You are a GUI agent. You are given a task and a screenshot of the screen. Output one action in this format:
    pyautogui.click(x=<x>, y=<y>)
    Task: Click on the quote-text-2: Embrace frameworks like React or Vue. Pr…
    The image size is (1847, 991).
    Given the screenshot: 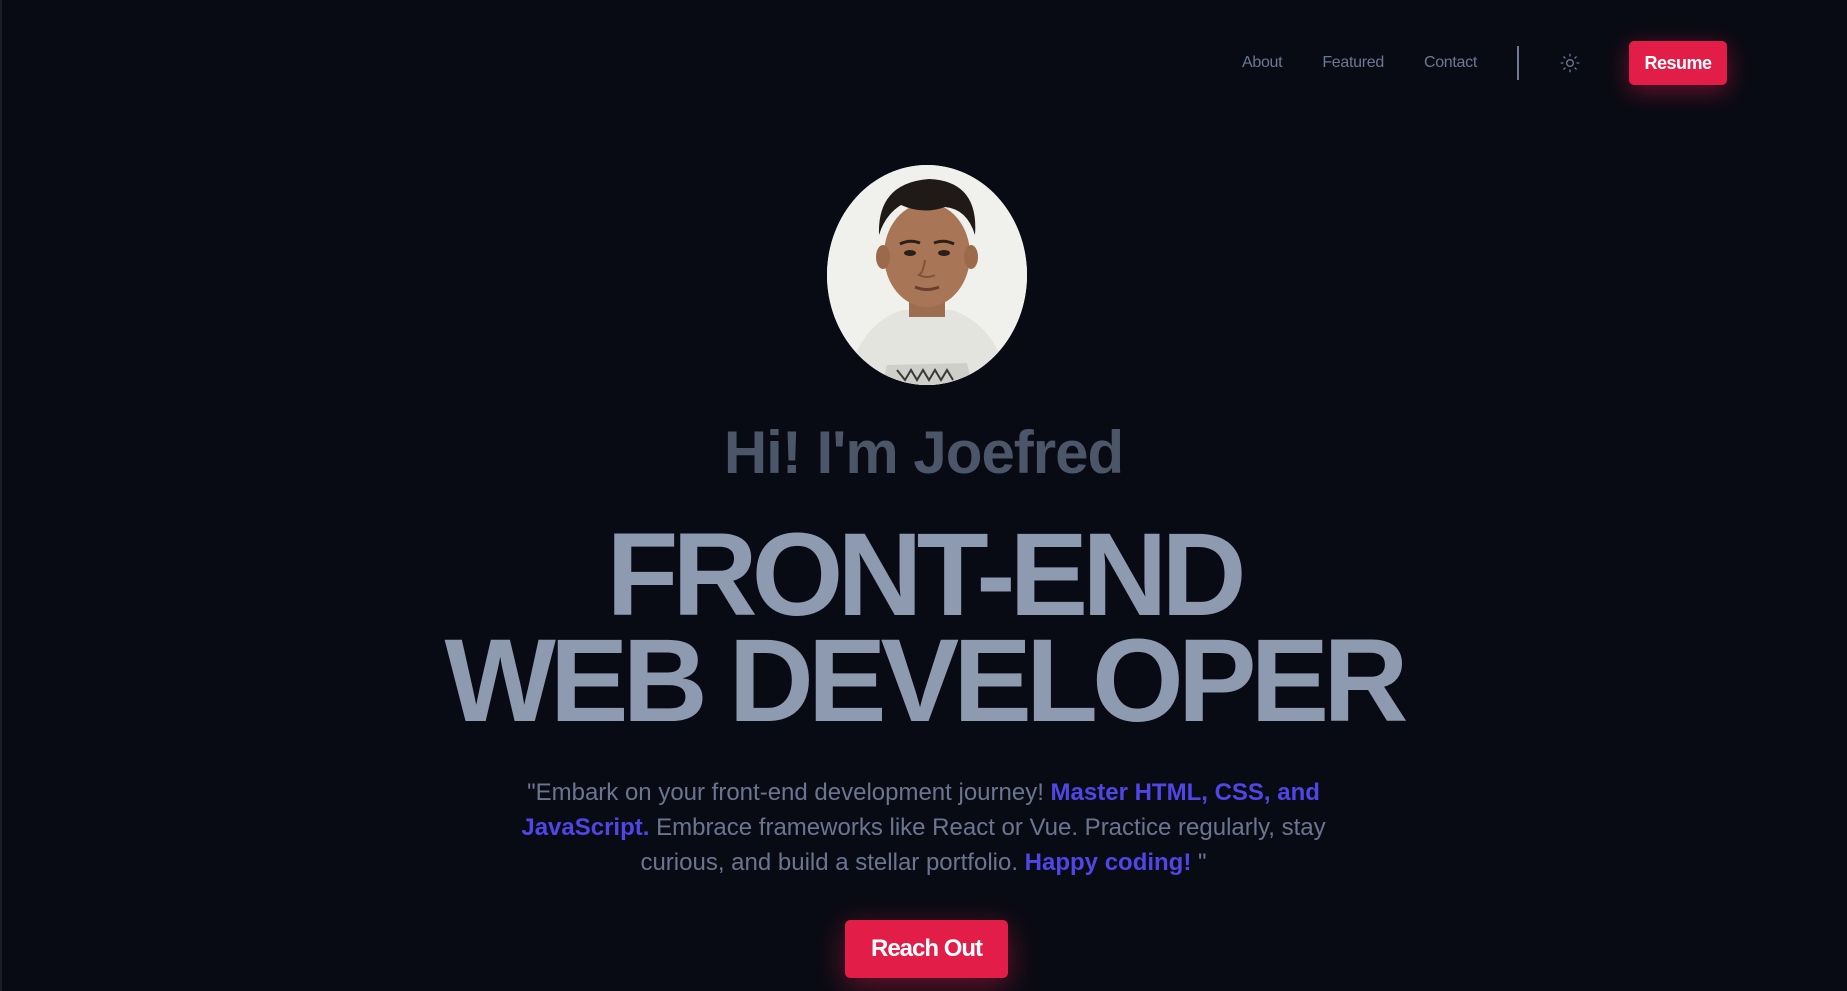 What is the action you would take?
    pyautogui.click(x=983, y=845)
    